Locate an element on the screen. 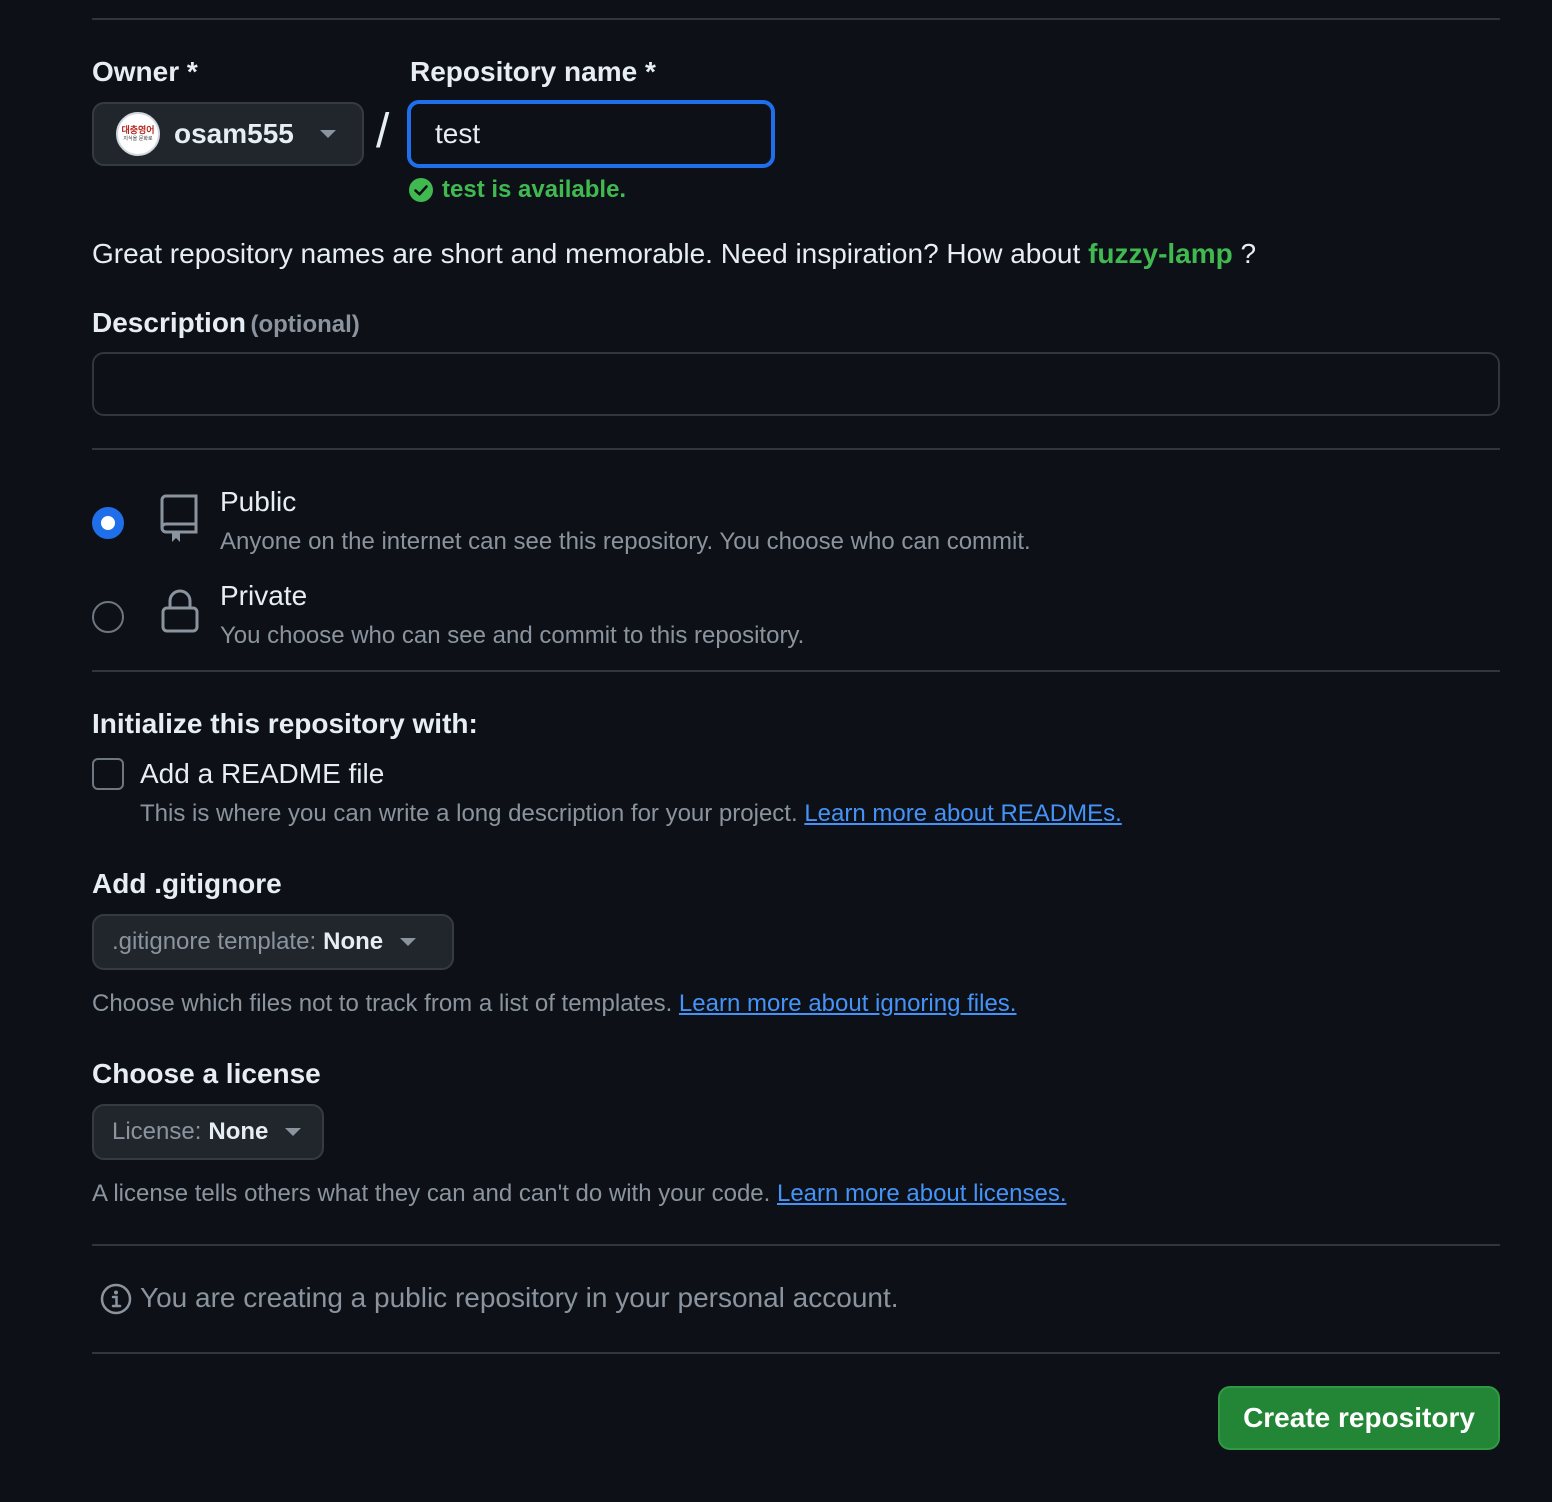 This screenshot has height=1502, width=1552. license-select: License: None is located at coordinates (208, 1132).